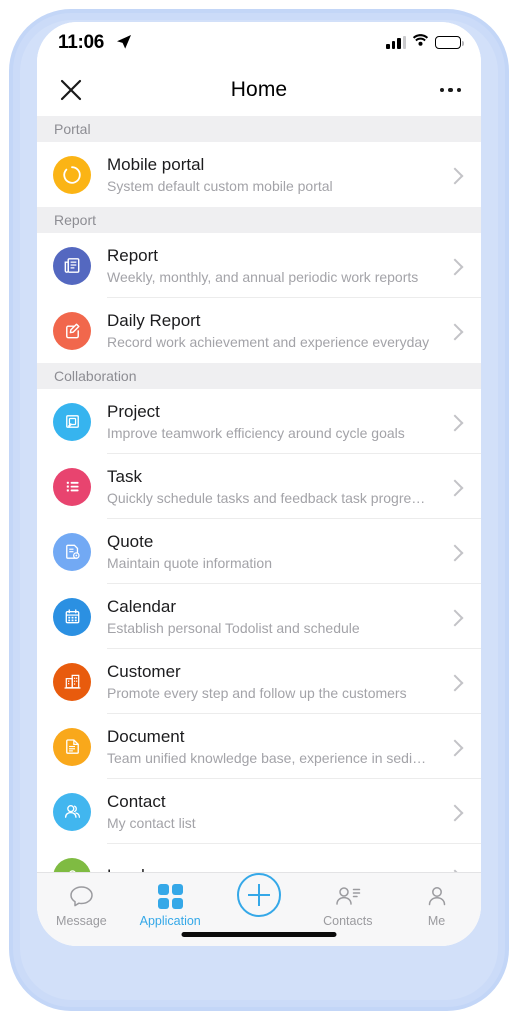 This screenshot has height=1020, width=518. What do you see at coordinates (81, 896) in the screenshot?
I see `message-bubble-icon` at bounding box center [81, 896].